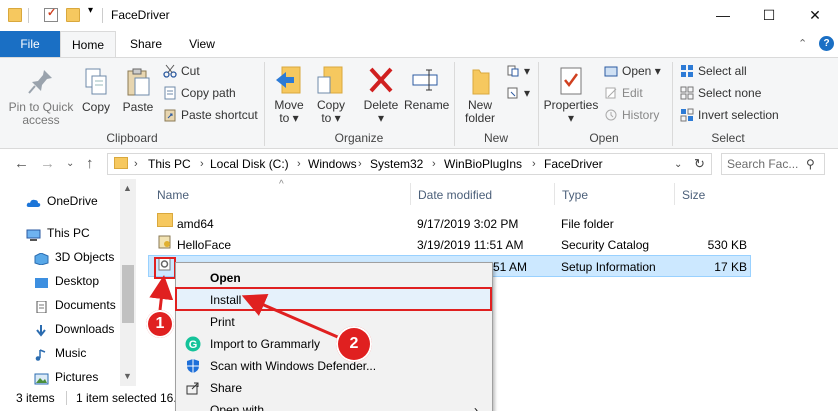 This screenshot has height=411, width=838. I want to click on annotation-badge-2: 2, so click(354, 344).